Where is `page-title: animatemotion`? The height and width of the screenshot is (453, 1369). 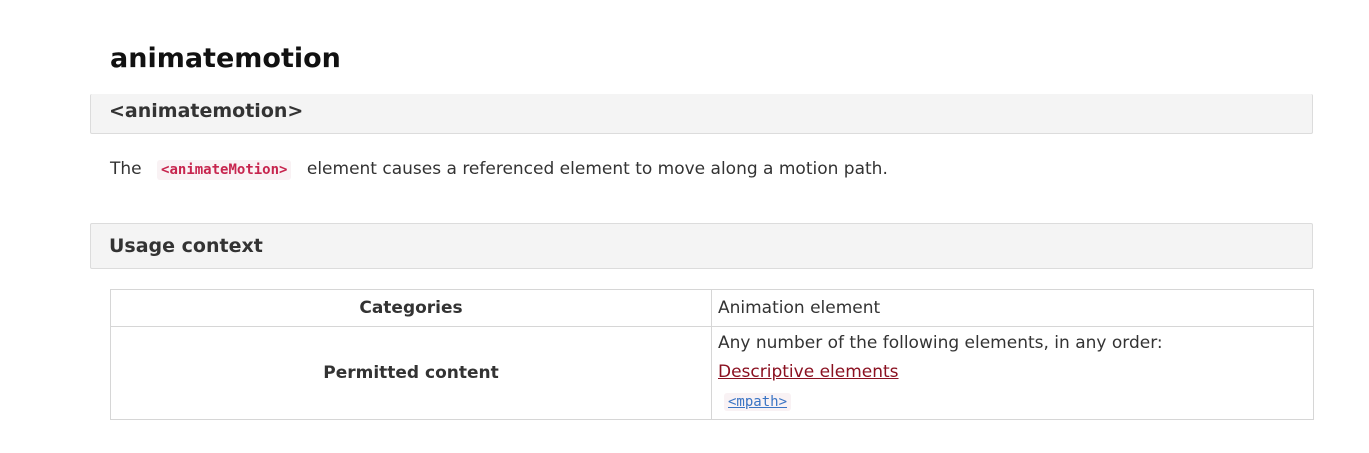
page-title: animatemotion is located at coordinates (225, 58).